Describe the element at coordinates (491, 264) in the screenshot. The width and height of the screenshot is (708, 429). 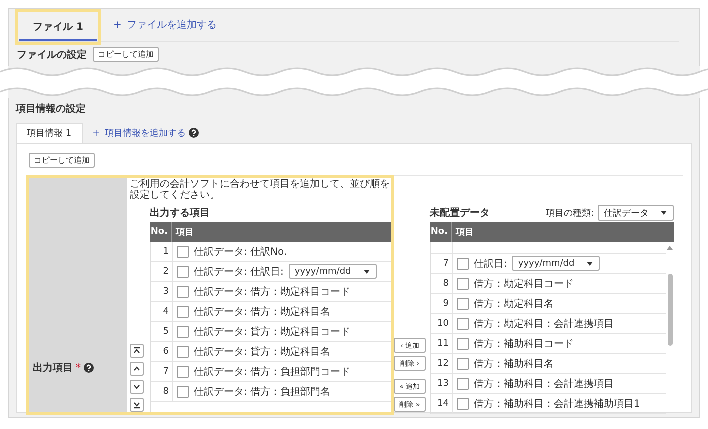
I see `item-label: 仕訳日:` at that location.